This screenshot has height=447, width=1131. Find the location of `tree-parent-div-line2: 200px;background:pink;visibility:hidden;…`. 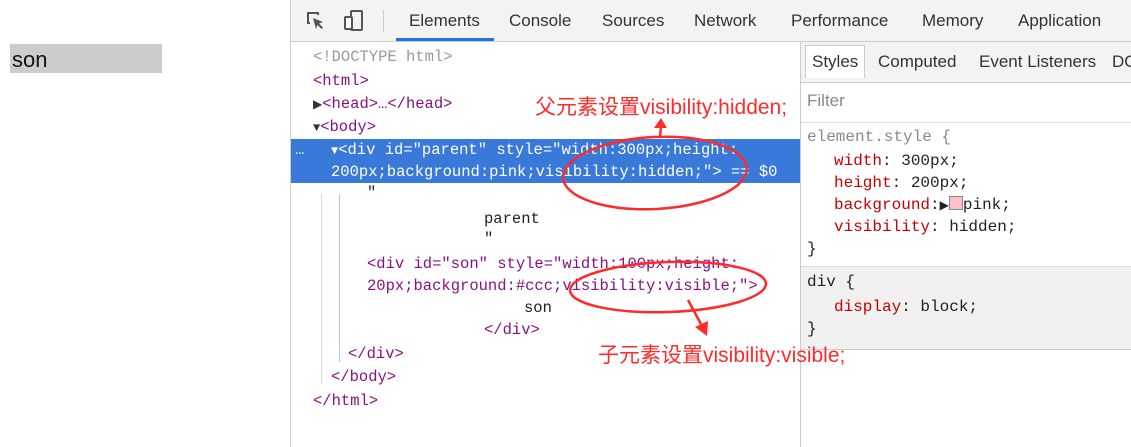

tree-parent-div-line2: 200px;background:pink;visibility:hidden;… is located at coordinates (554, 172).